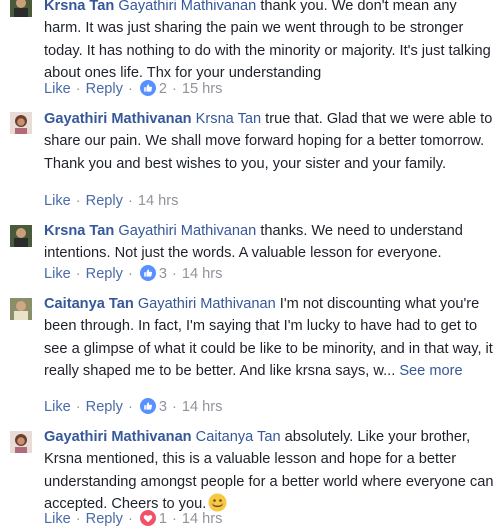 Image resolution: width=504 pixels, height=529 pixels. Describe the element at coordinates (133, 88) in the screenshot. I see `comment-actions: Like · Reply · 2 · 15 hrs` at that location.